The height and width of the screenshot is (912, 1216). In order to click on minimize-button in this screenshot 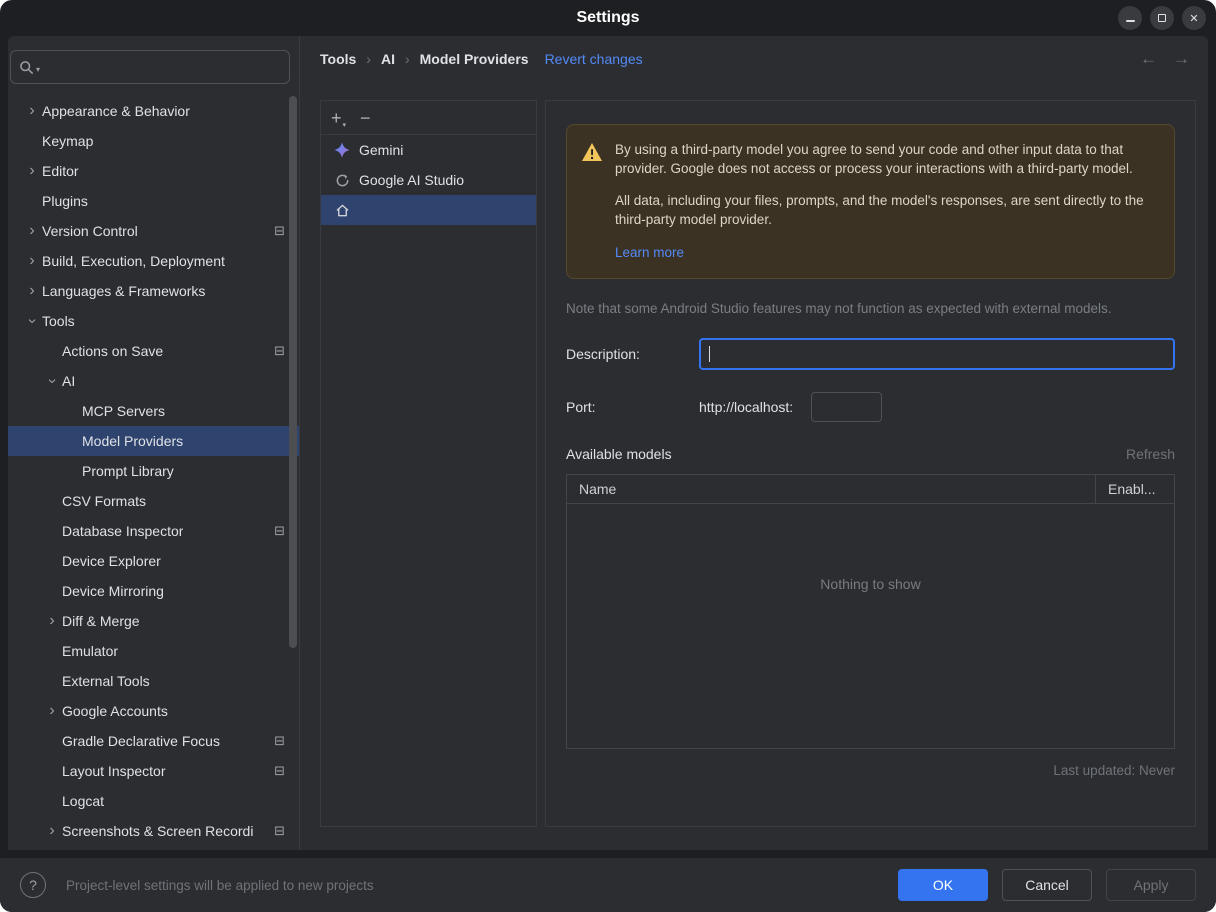, I will do `click(1130, 18)`.